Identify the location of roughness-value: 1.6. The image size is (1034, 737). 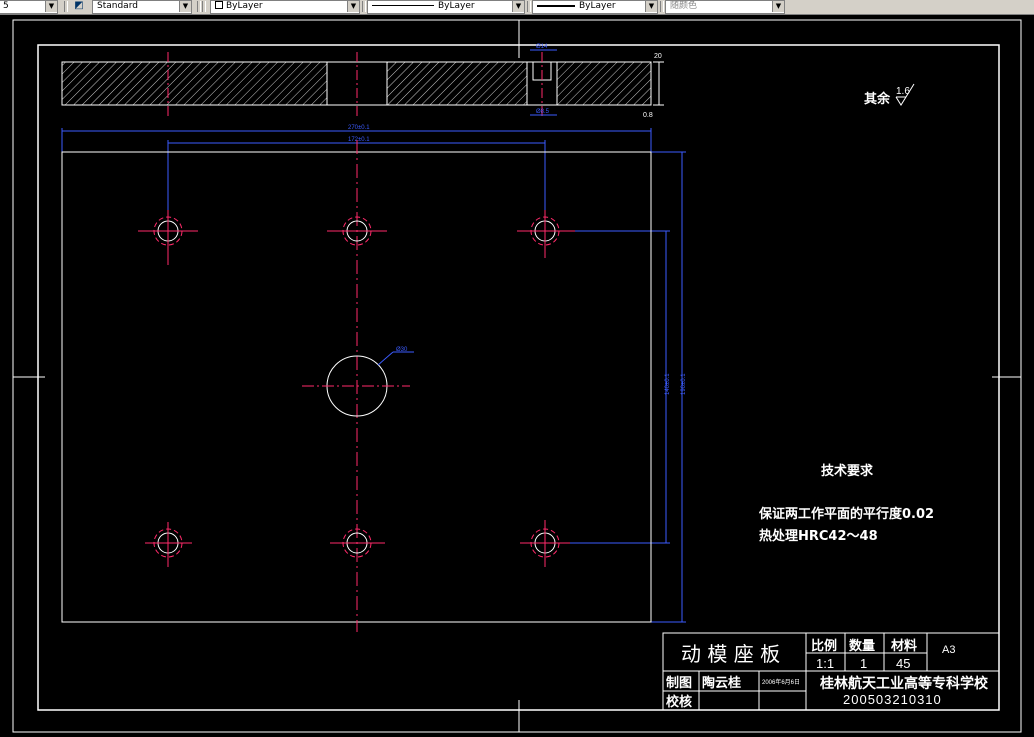
(903, 91).